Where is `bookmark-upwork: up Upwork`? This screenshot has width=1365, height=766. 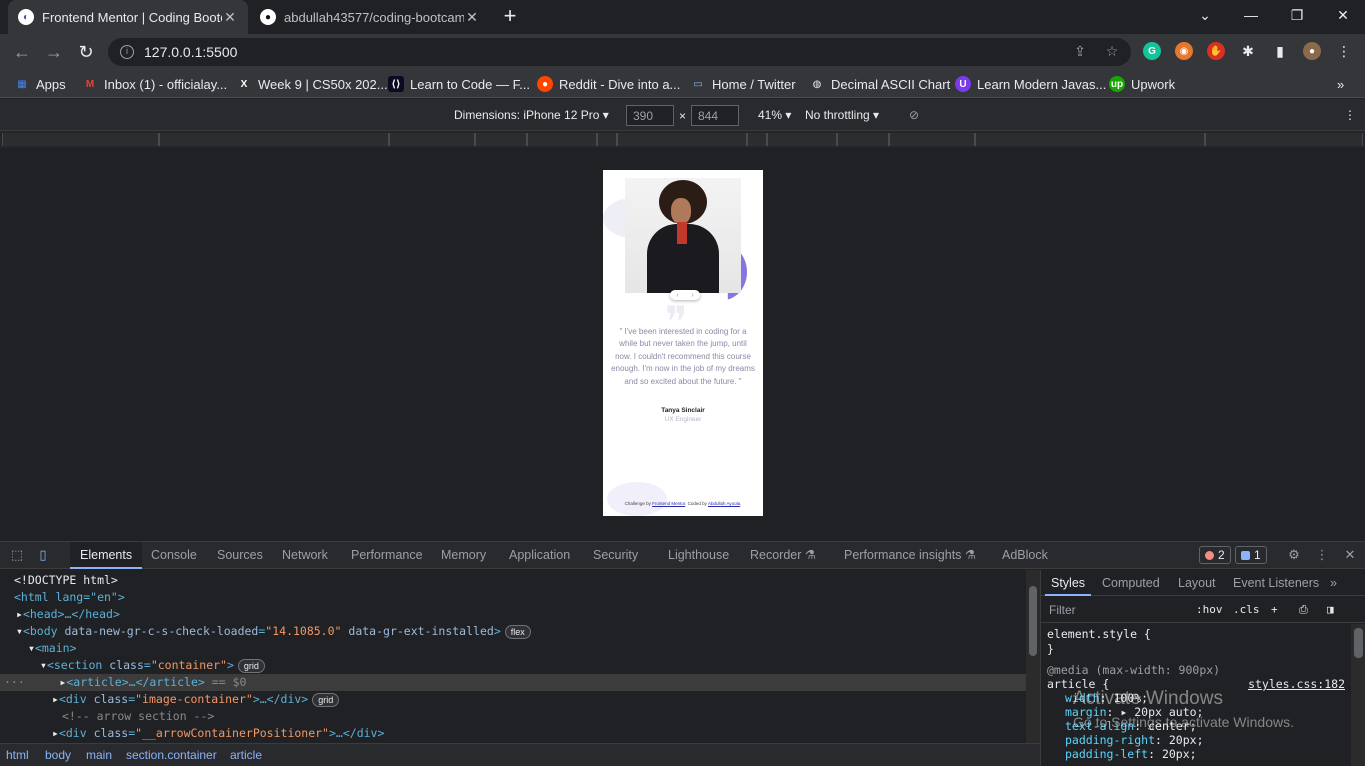 bookmark-upwork: up Upwork is located at coordinates (1142, 84).